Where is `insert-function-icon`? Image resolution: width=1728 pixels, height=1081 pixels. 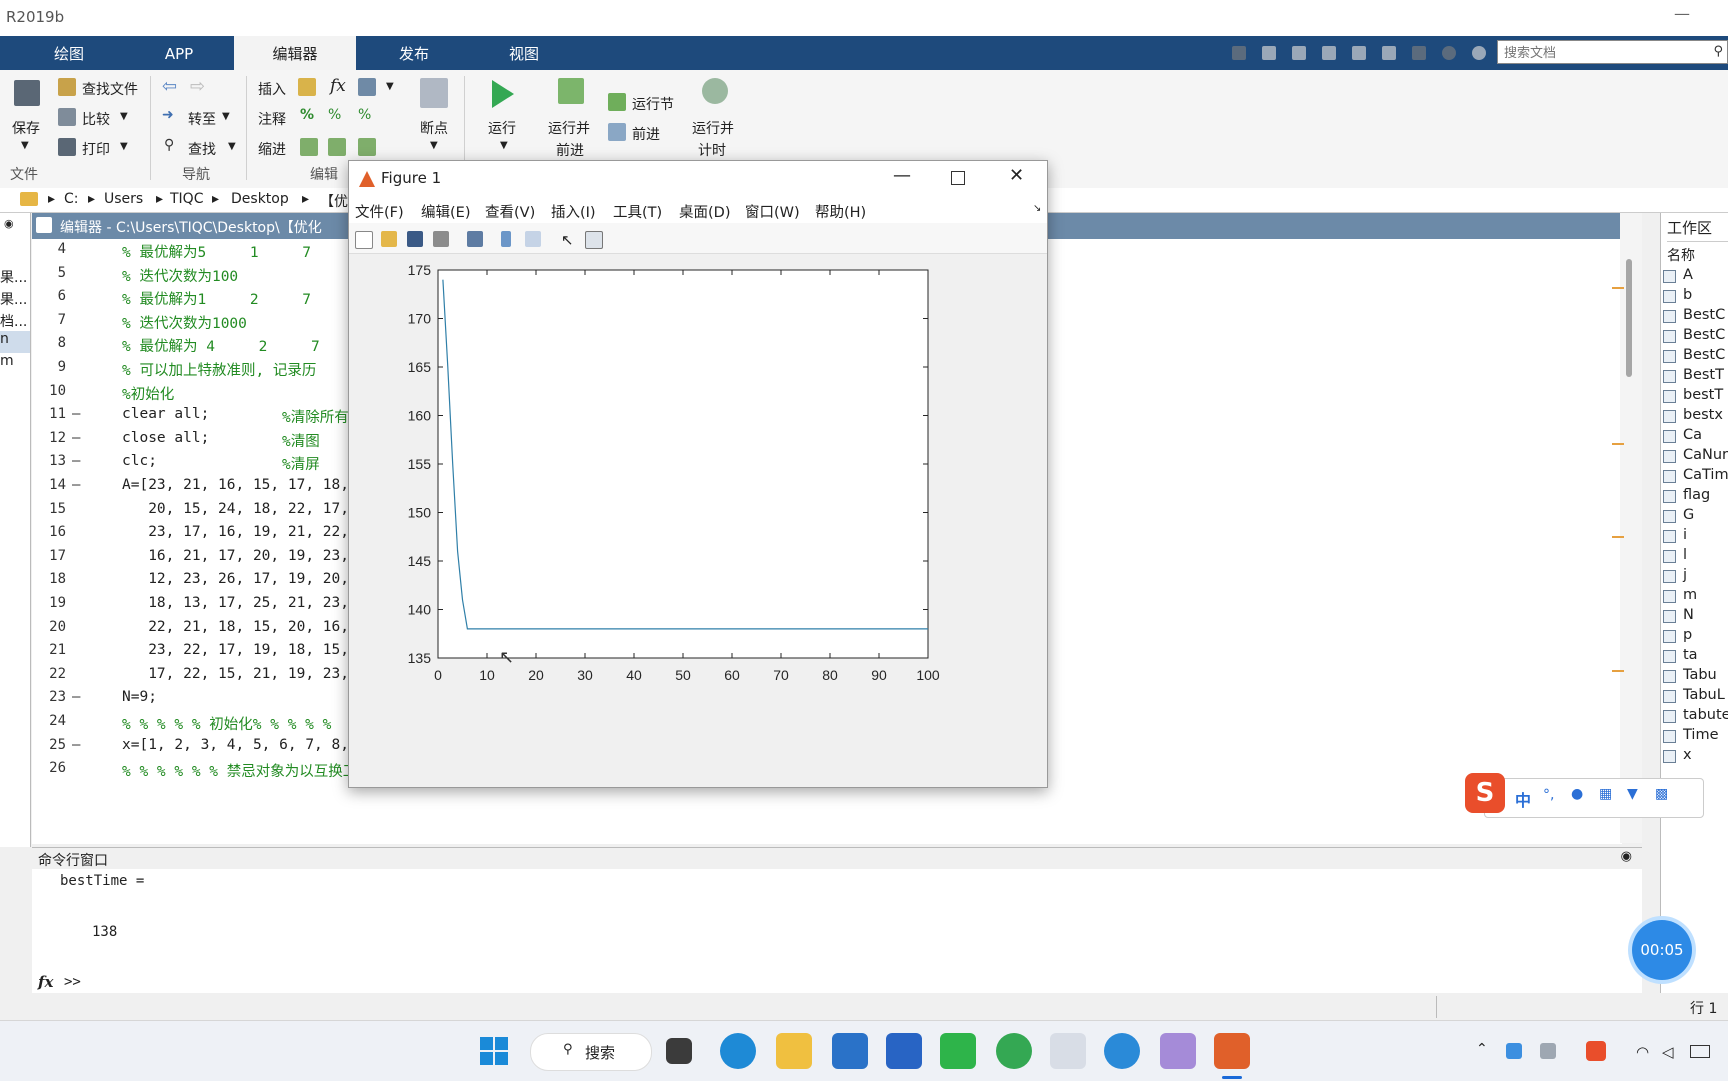
insert-function-icon is located at coordinates (367, 87).